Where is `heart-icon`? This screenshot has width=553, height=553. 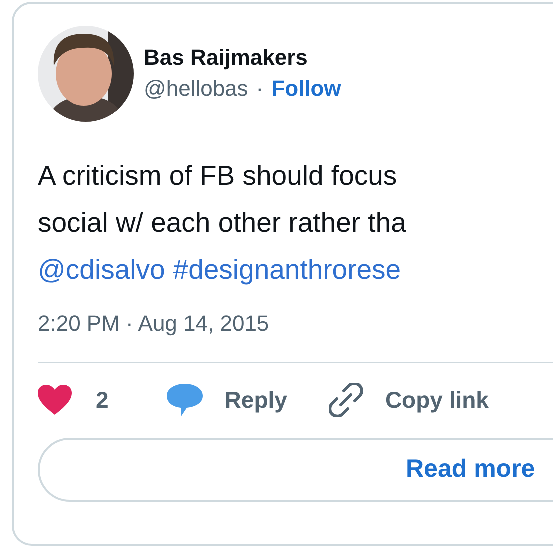 heart-icon is located at coordinates (55, 400).